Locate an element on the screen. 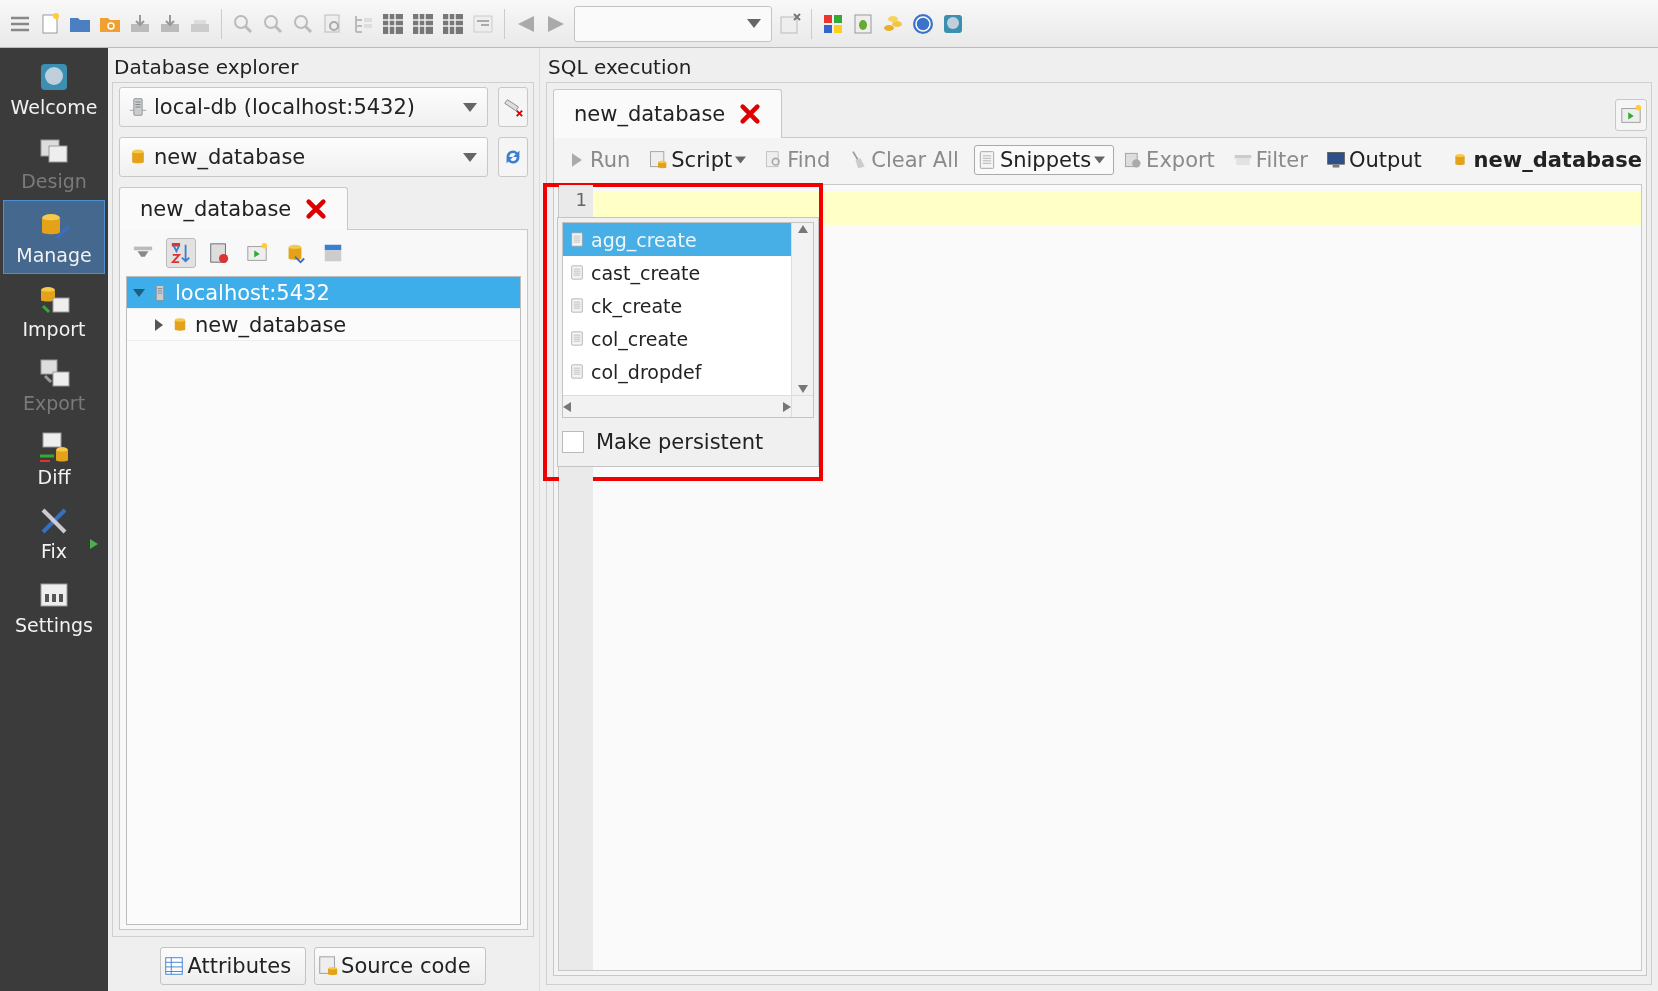 The height and width of the screenshot is (991, 1658). sort-icon is located at coordinates (181, 253).